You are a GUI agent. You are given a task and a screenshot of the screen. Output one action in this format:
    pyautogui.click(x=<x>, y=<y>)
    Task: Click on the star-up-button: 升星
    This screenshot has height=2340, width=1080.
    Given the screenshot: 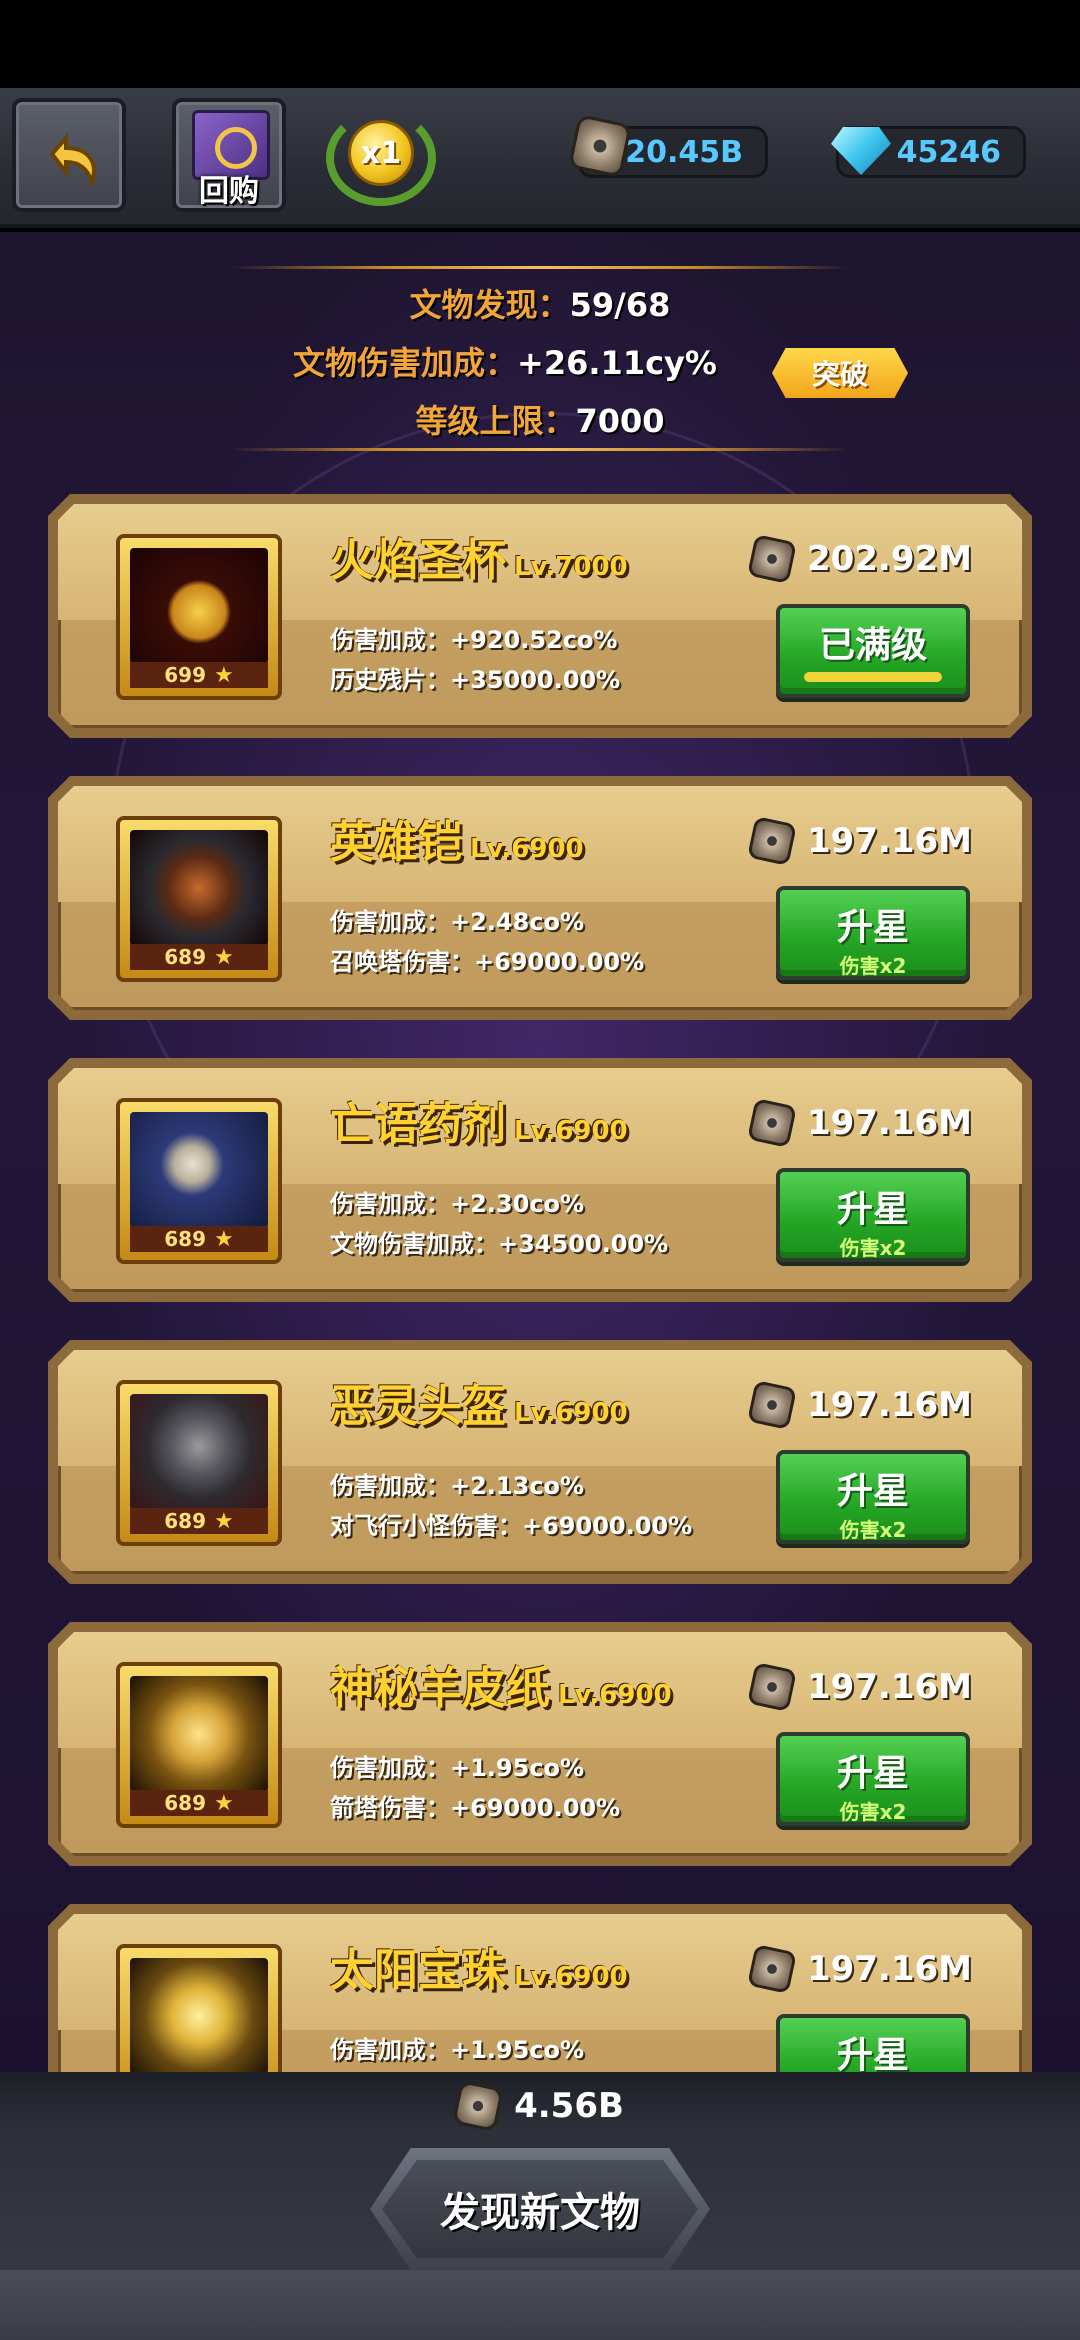 What is the action you would take?
    pyautogui.click(x=873, y=2043)
    